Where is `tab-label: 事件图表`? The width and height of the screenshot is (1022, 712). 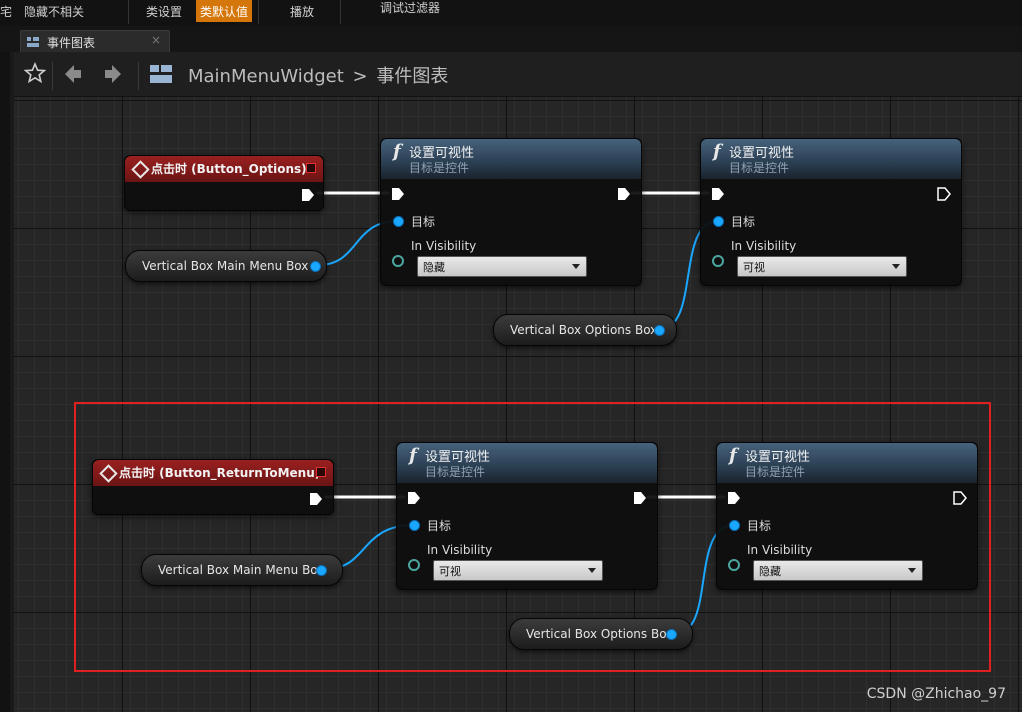 tab-label: 事件图表 is located at coordinates (71, 43).